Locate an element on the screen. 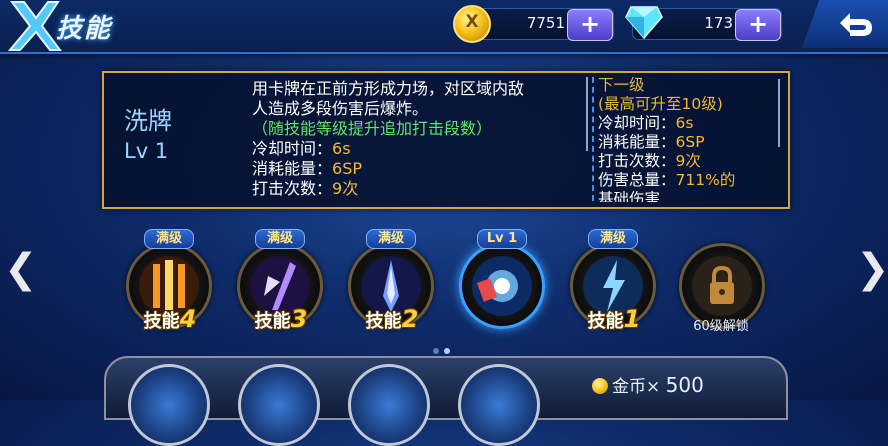 Image resolution: width=888 pixels, height=446 pixels. next-page-arrow: ❯ is located at coordinates (872, 269).